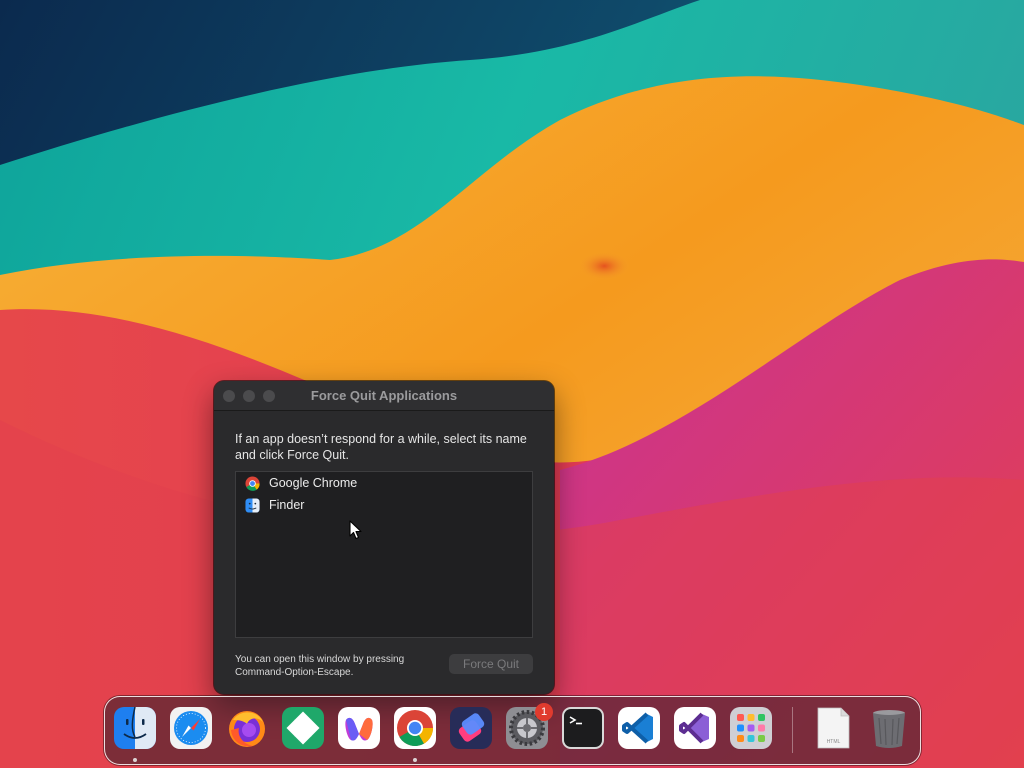  I want to click on terminal-icon, so click(583, 728).